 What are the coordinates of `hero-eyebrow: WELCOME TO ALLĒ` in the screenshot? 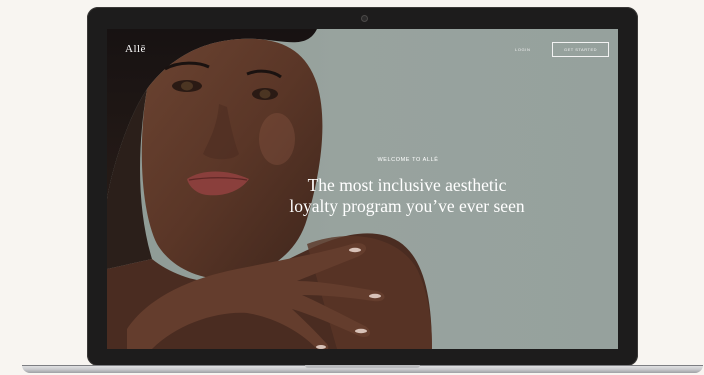 It's located at (408, 160).